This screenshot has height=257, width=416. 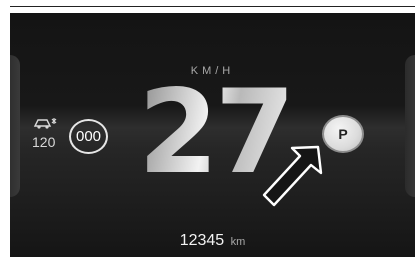 I want to click on callout-arrow-icon, so click(x=292, y=176).